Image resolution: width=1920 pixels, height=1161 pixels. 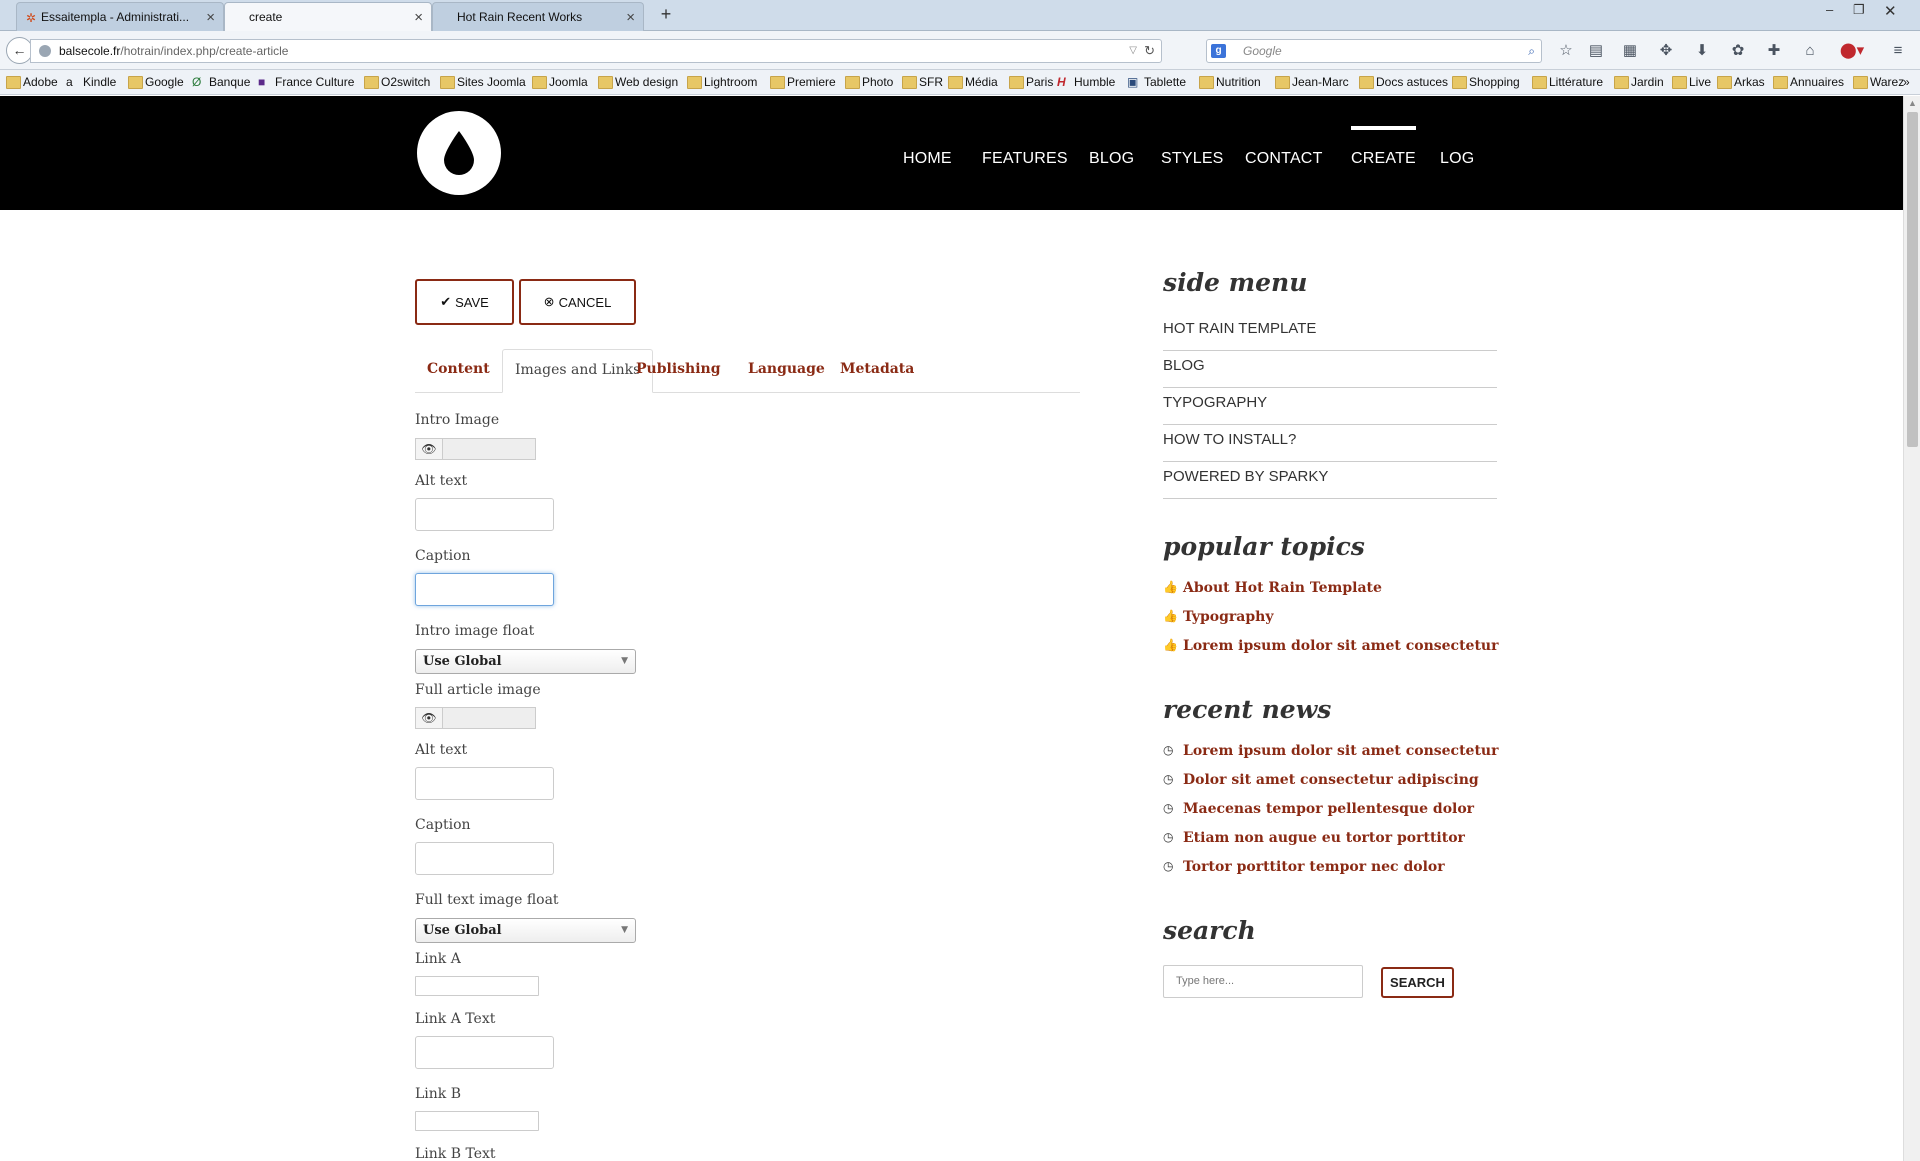 What do you see at coordinates (1330, 443) in the screenshot?
I see `side-menu-item: HOW TO INSTALL?` at bounding box center [1330, 443].